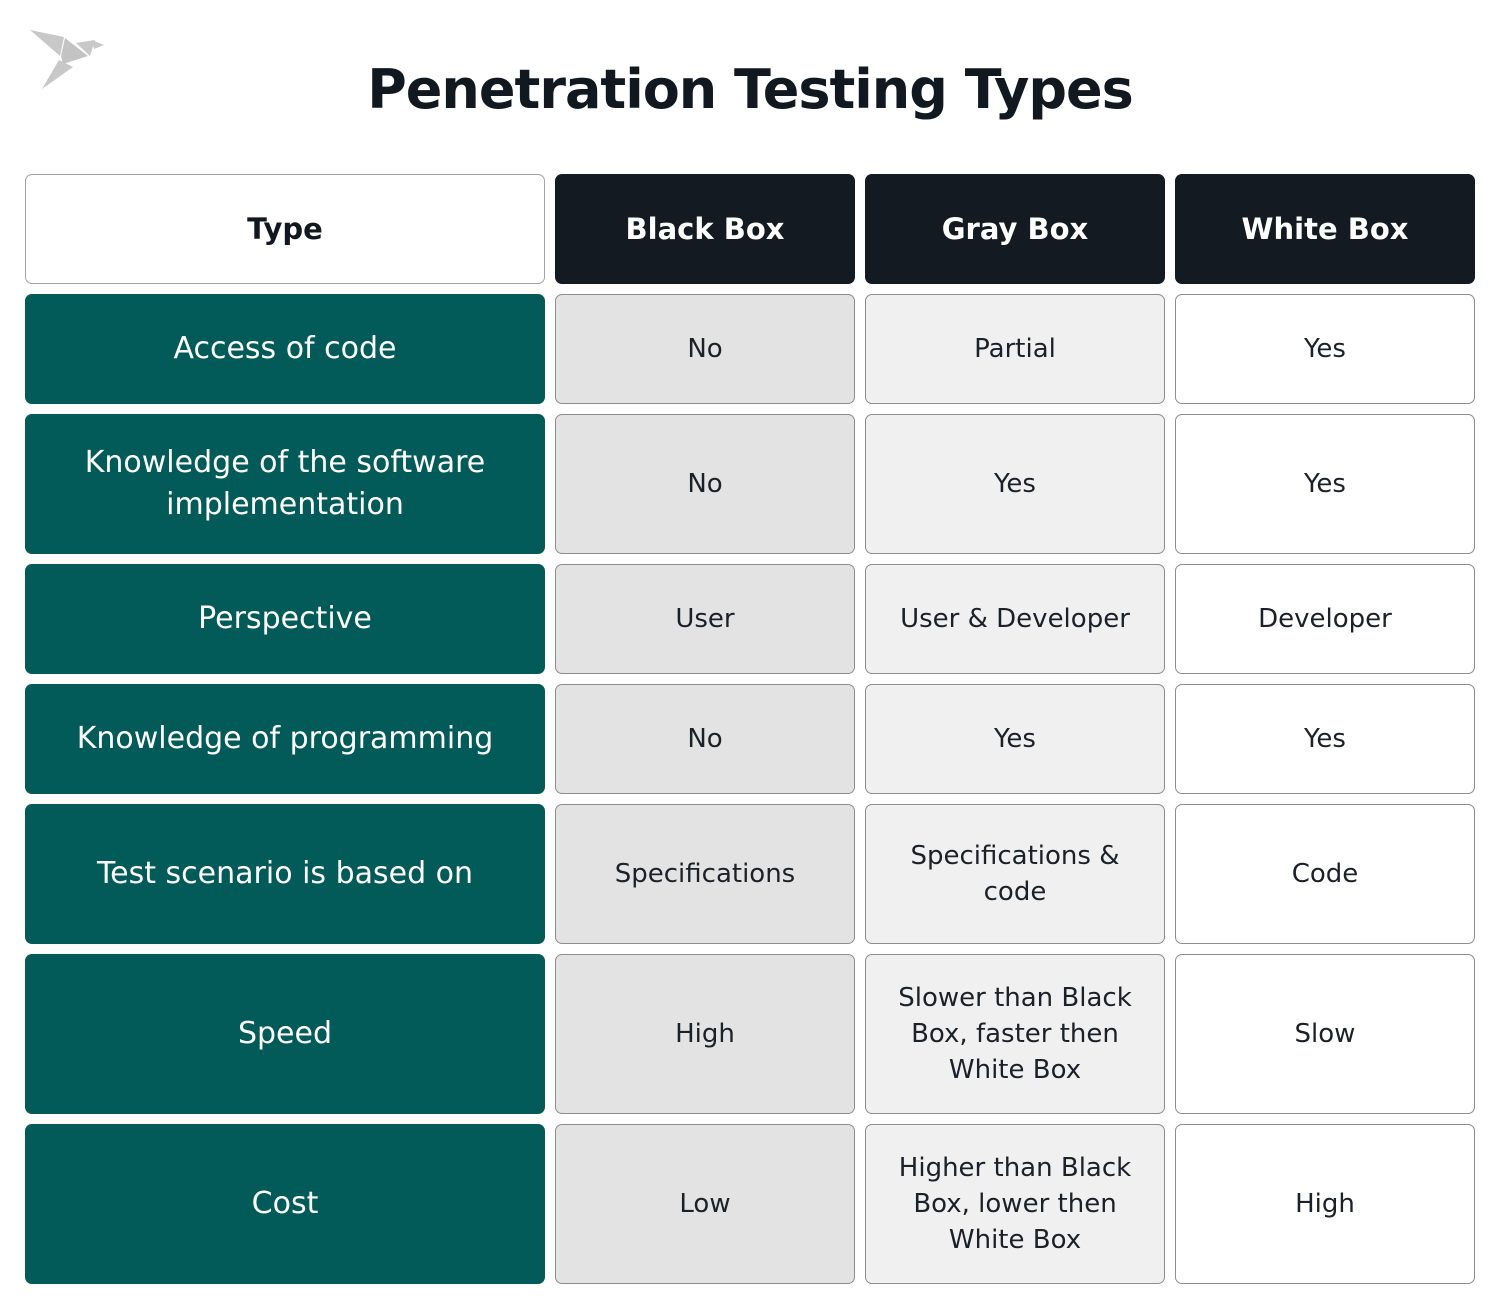 This screenshot has width=1500, height=1315. I want to click on row-label: Cost, so click(285, 1204).